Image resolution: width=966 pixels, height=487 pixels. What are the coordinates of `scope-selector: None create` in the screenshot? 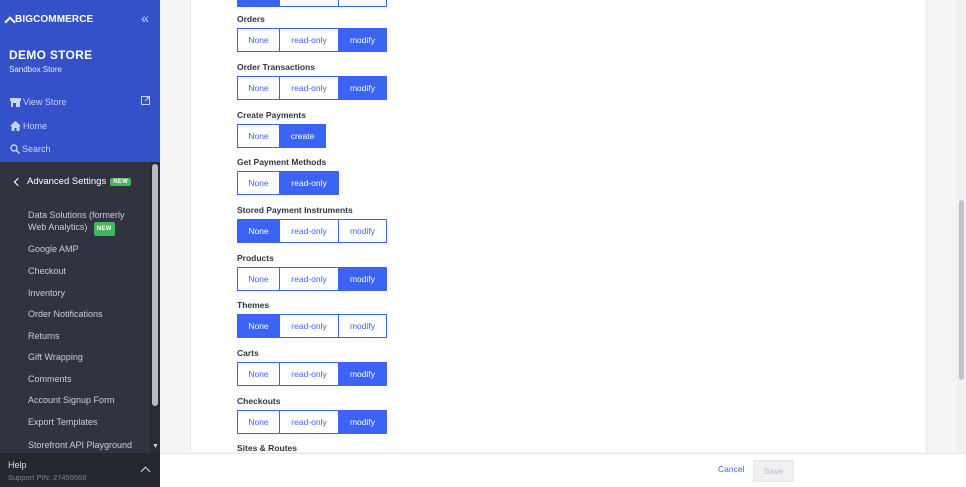 It's located at (281, 136).